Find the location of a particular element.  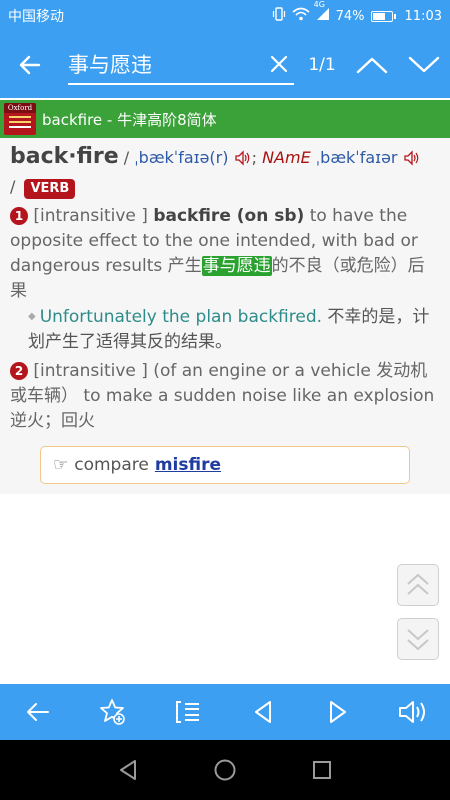

add-favorite-button is located at coordinates (113, 712).